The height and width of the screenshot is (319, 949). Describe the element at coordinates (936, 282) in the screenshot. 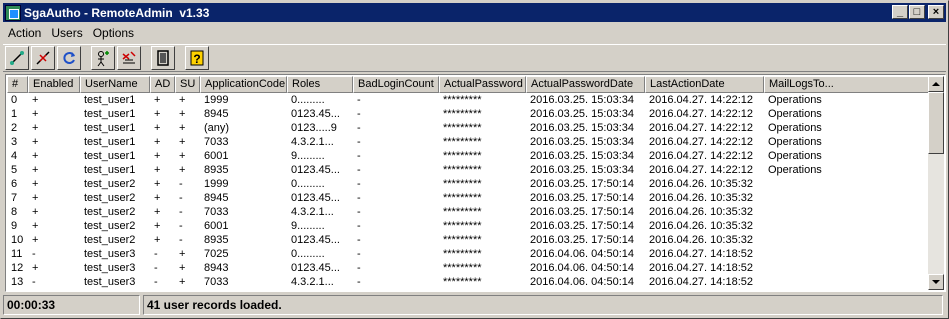

I see `scroll-down-button` at that location.